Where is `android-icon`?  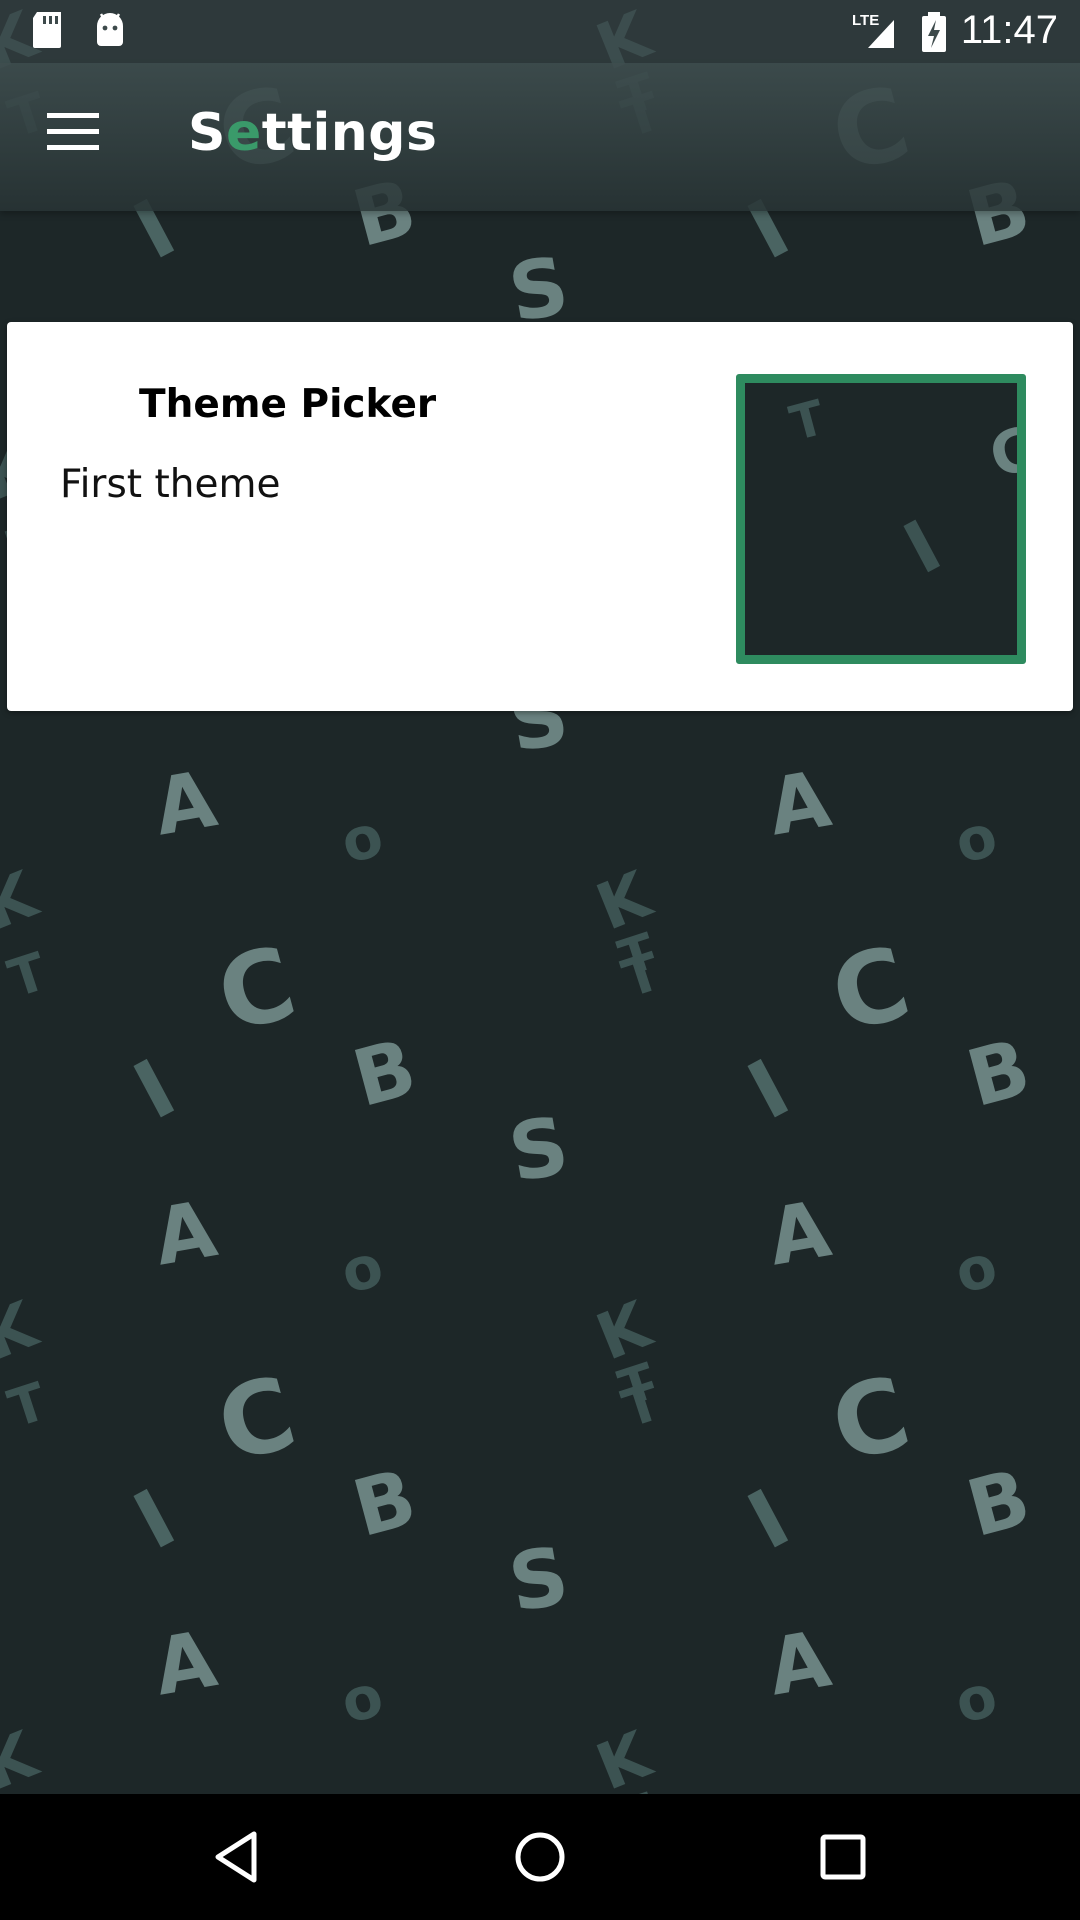 android-icon is located at coordinates (110, 31).